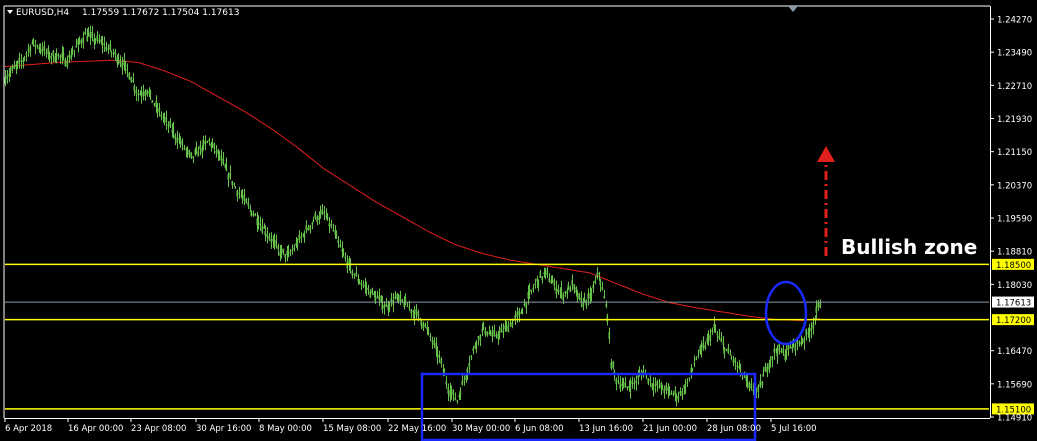 The image size is (1037, 441). What do you see at coordinates (670, 429) in the screenshot?
I see `time-tick-label: 21 Jun 00:00` at bounding box center [670, 429].